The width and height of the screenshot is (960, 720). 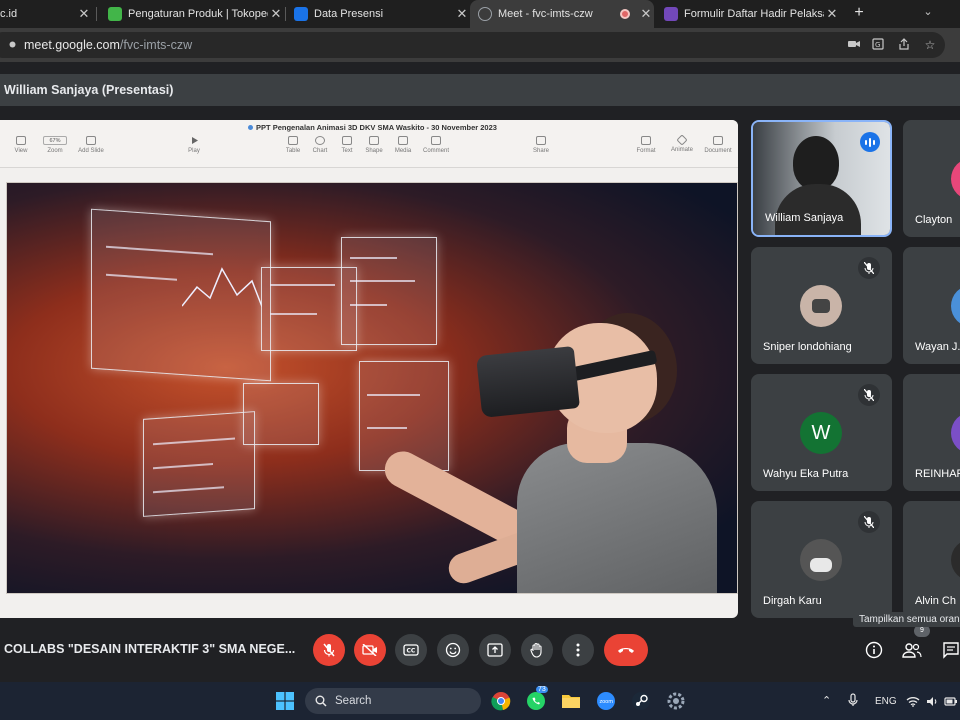 I want to click on wifi-icon, so click(x=913, y=703).